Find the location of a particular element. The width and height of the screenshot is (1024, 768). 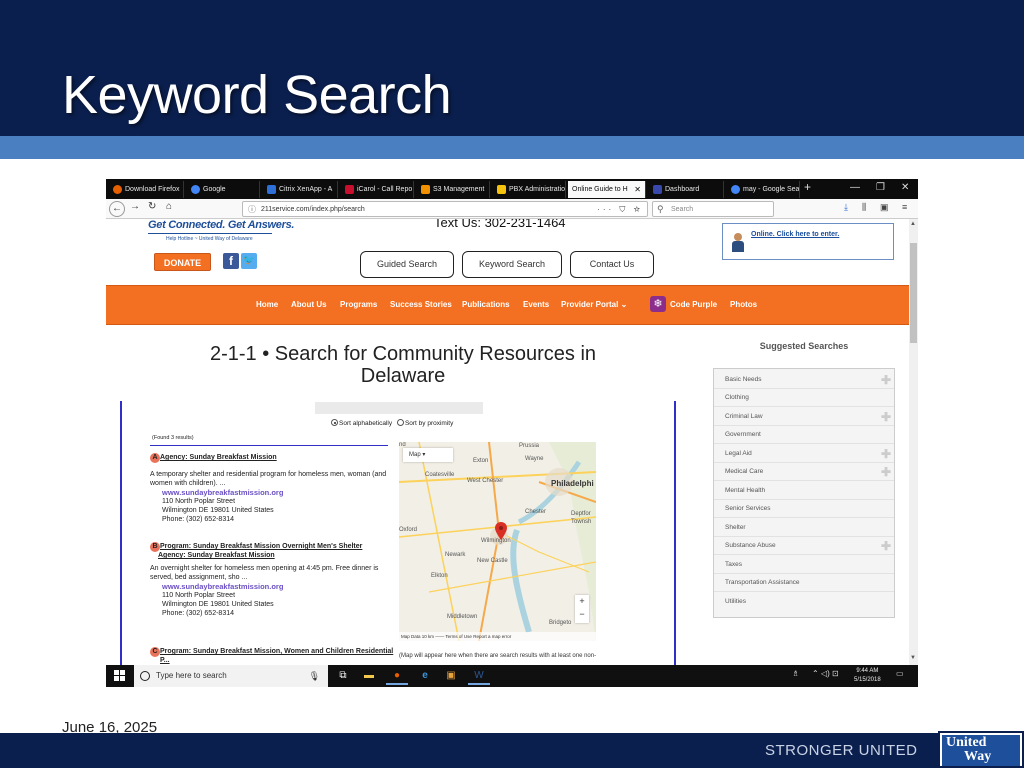

forward-icon: → is located at coordinates (135, 206).